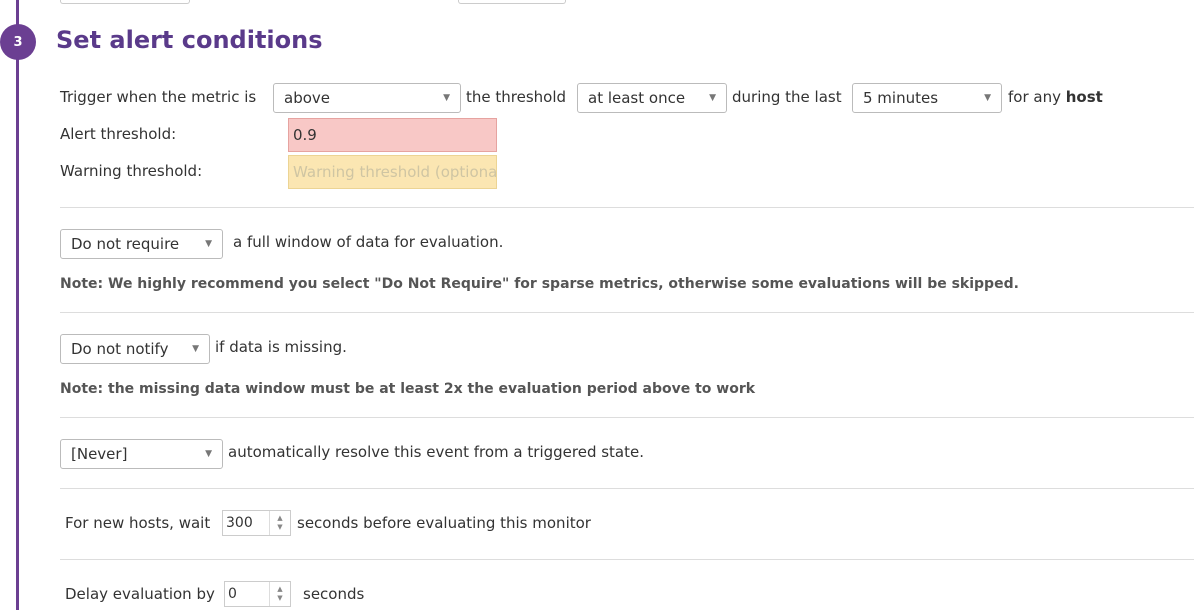  What do you see at coordinates (141, 454) in the screenshot?
I see `auto-resolve-select: [Never] ▼` at bounding box center [141, 454].